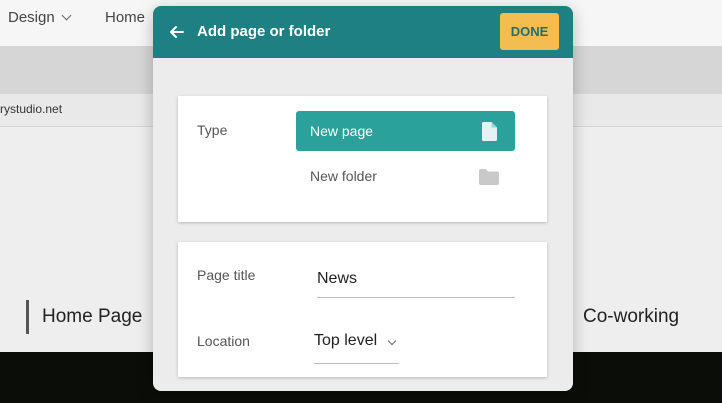  I want to click on site-url: rystudio.net, so click(31, 109).